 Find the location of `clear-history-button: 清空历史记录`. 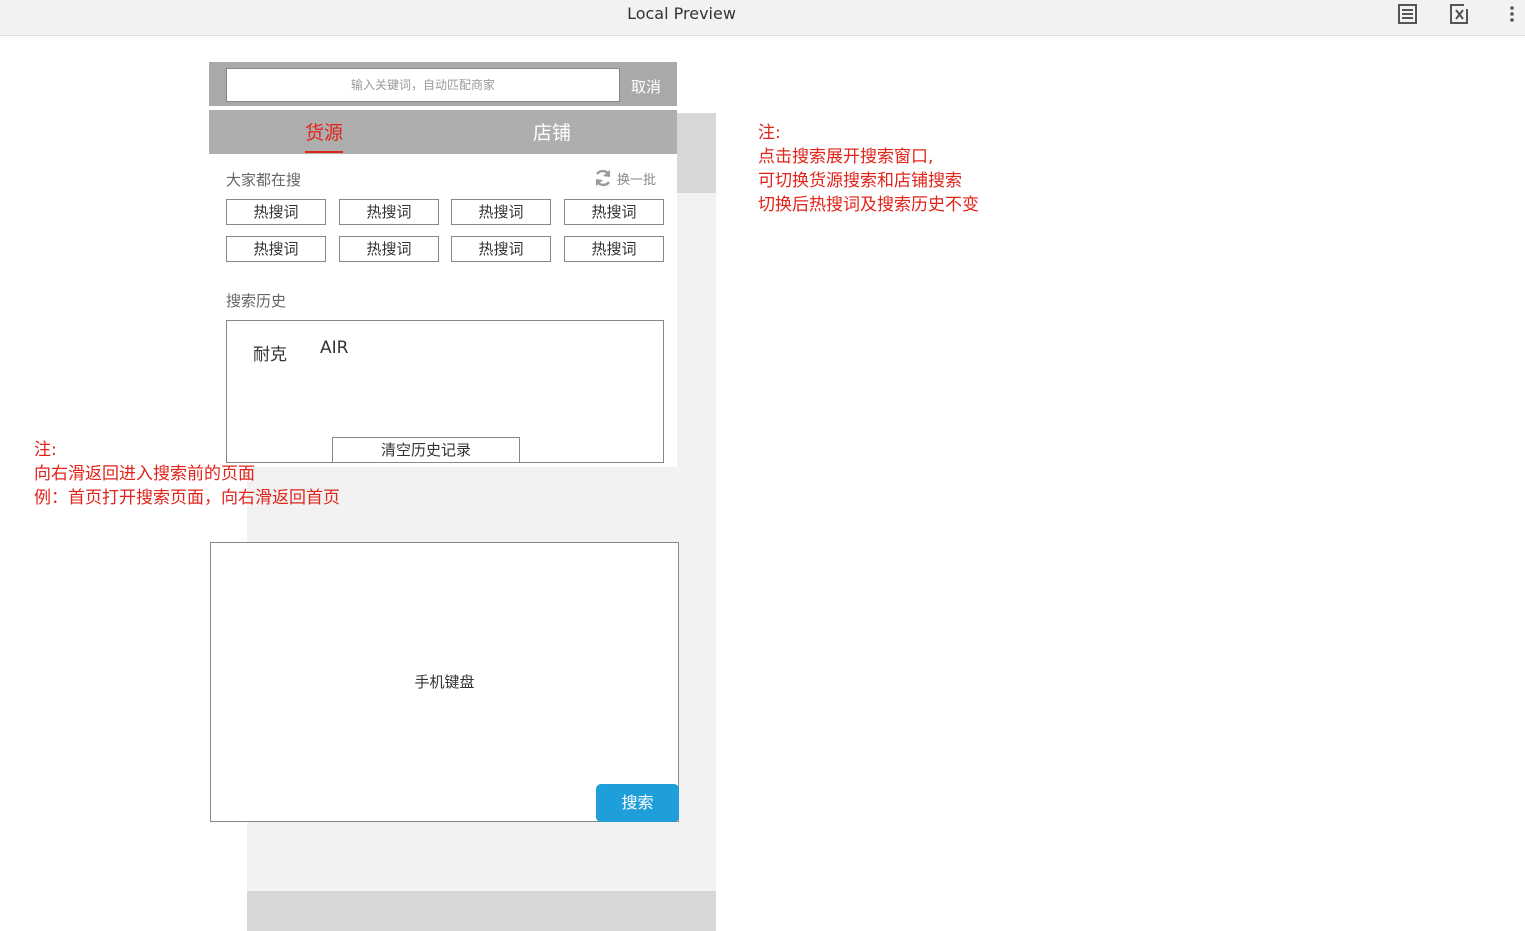

clear-history-button: 清空历史记录 is located at coordinates (426, 450).